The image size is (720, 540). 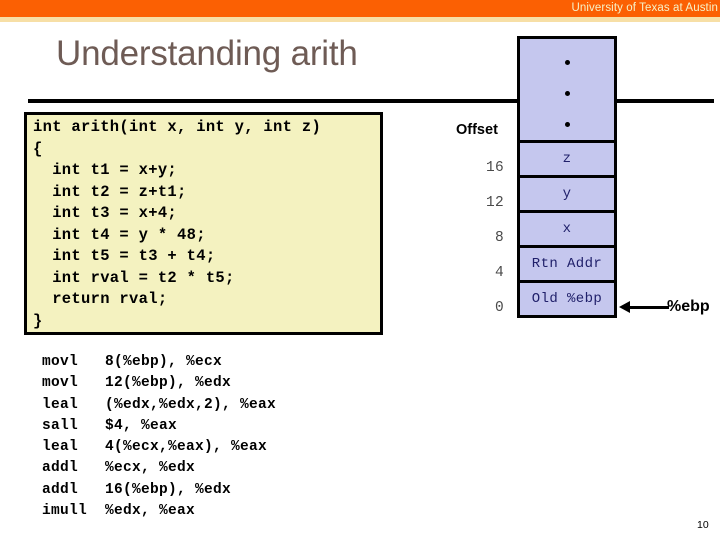 I want to click on stack-cell-ellipsis, so click(x=567, y=91).